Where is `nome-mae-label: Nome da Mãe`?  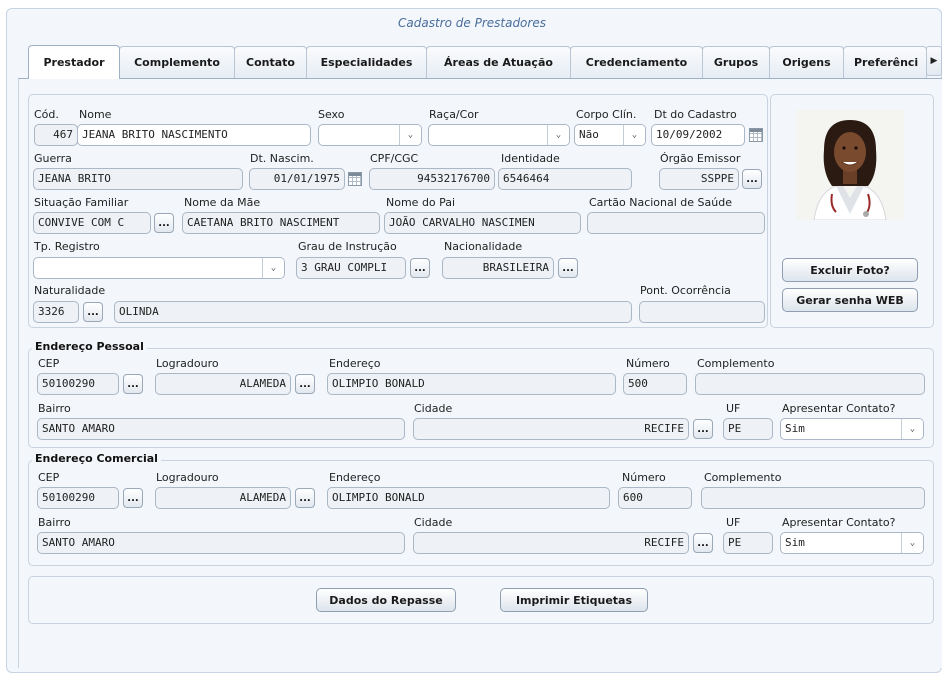 nome-mae-label: Nome da Mãe is located at coordinates (222, 202).